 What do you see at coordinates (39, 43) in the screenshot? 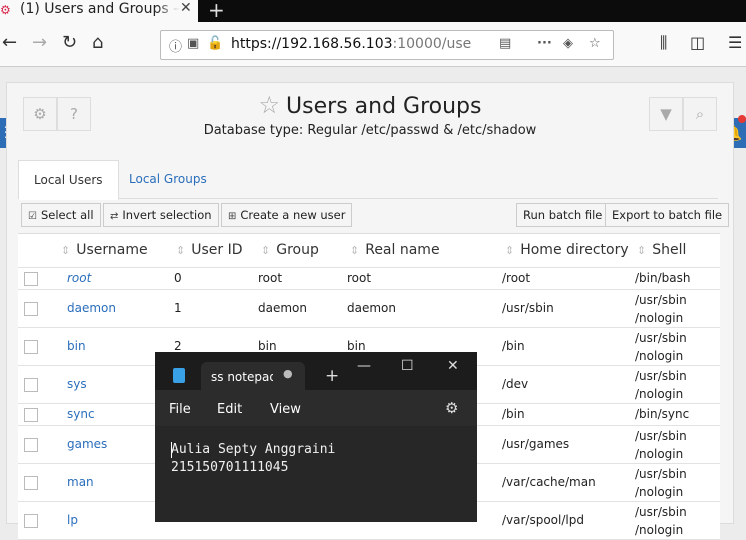
I see `forward-icon: →` at bounding box center [39, 43].